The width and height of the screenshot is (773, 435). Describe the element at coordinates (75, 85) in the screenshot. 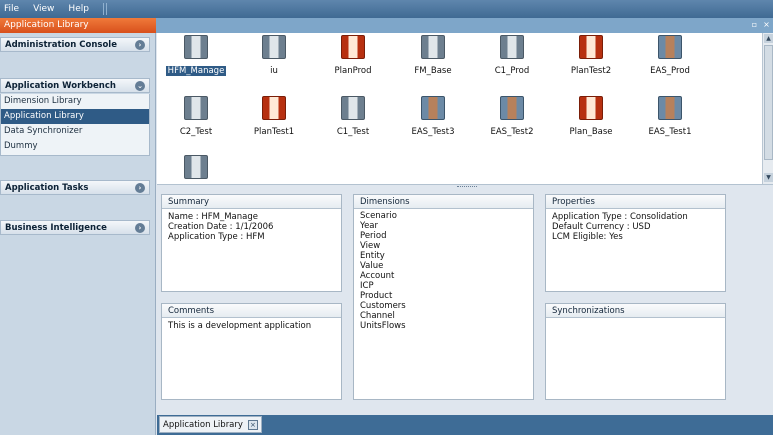

I see `application-workbench-panel: Application Workbench ⌄` at that location.